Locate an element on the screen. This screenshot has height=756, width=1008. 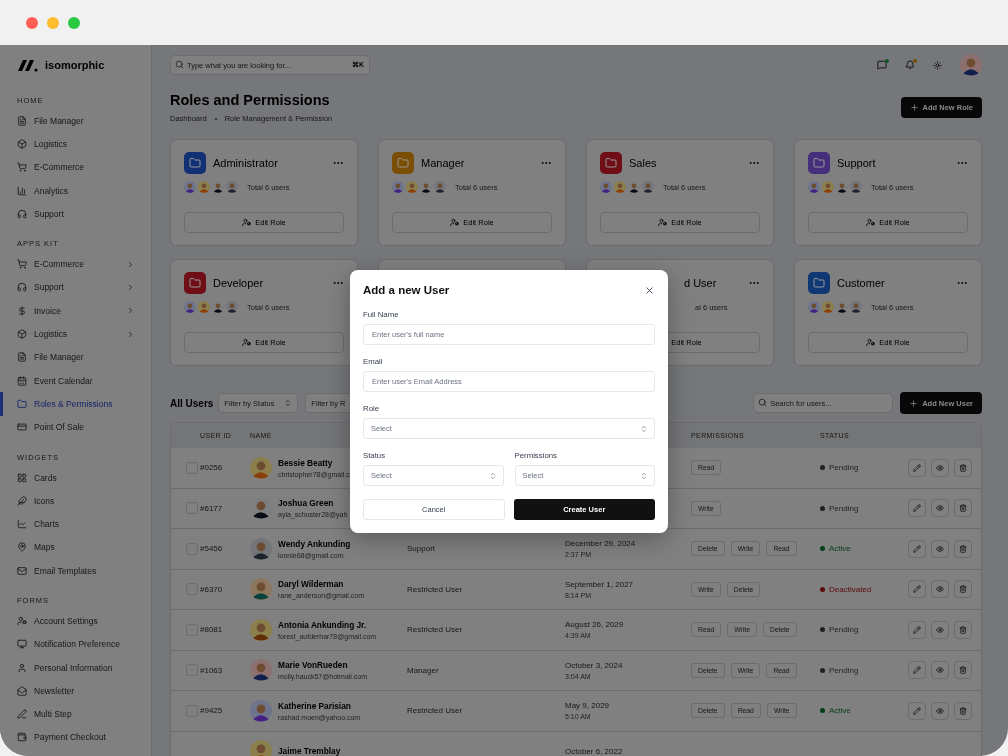
sun-icon is located at coordinates (937, 65).